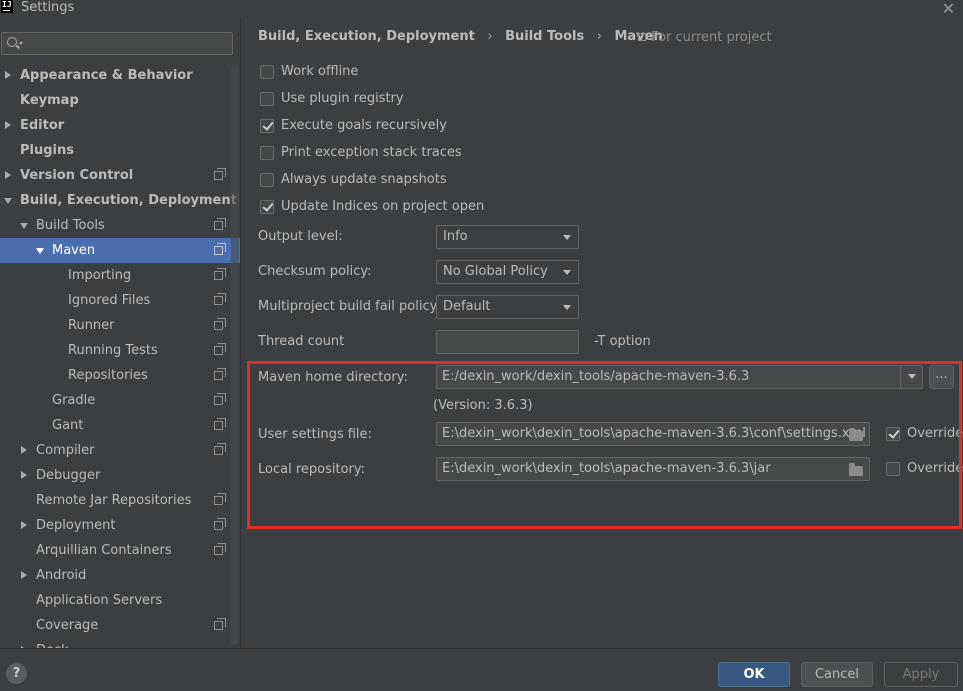  What do you see at coordinates (120, 100) in the screenshot?
I see `sidebar-item: Keymap` at bounding box center [120, 100].